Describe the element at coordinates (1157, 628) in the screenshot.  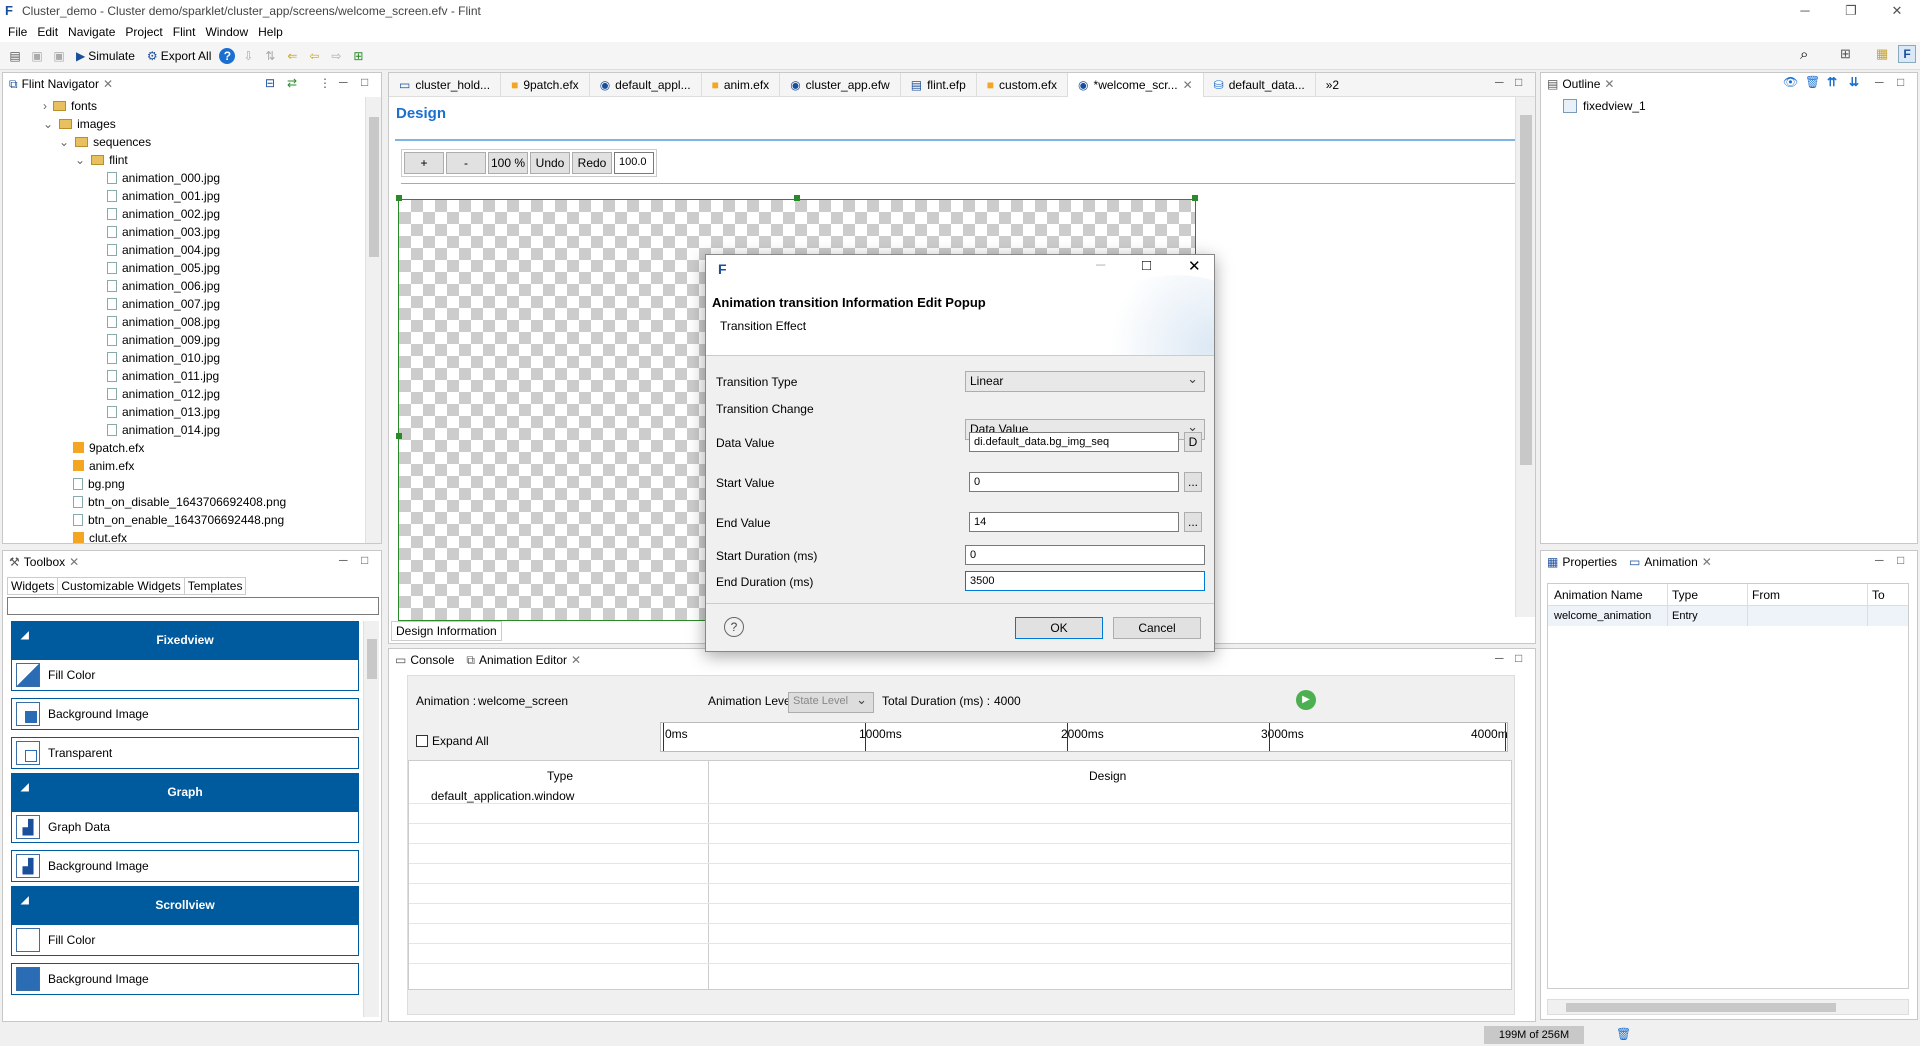
I see `cancel-button: Cancel` at that location.